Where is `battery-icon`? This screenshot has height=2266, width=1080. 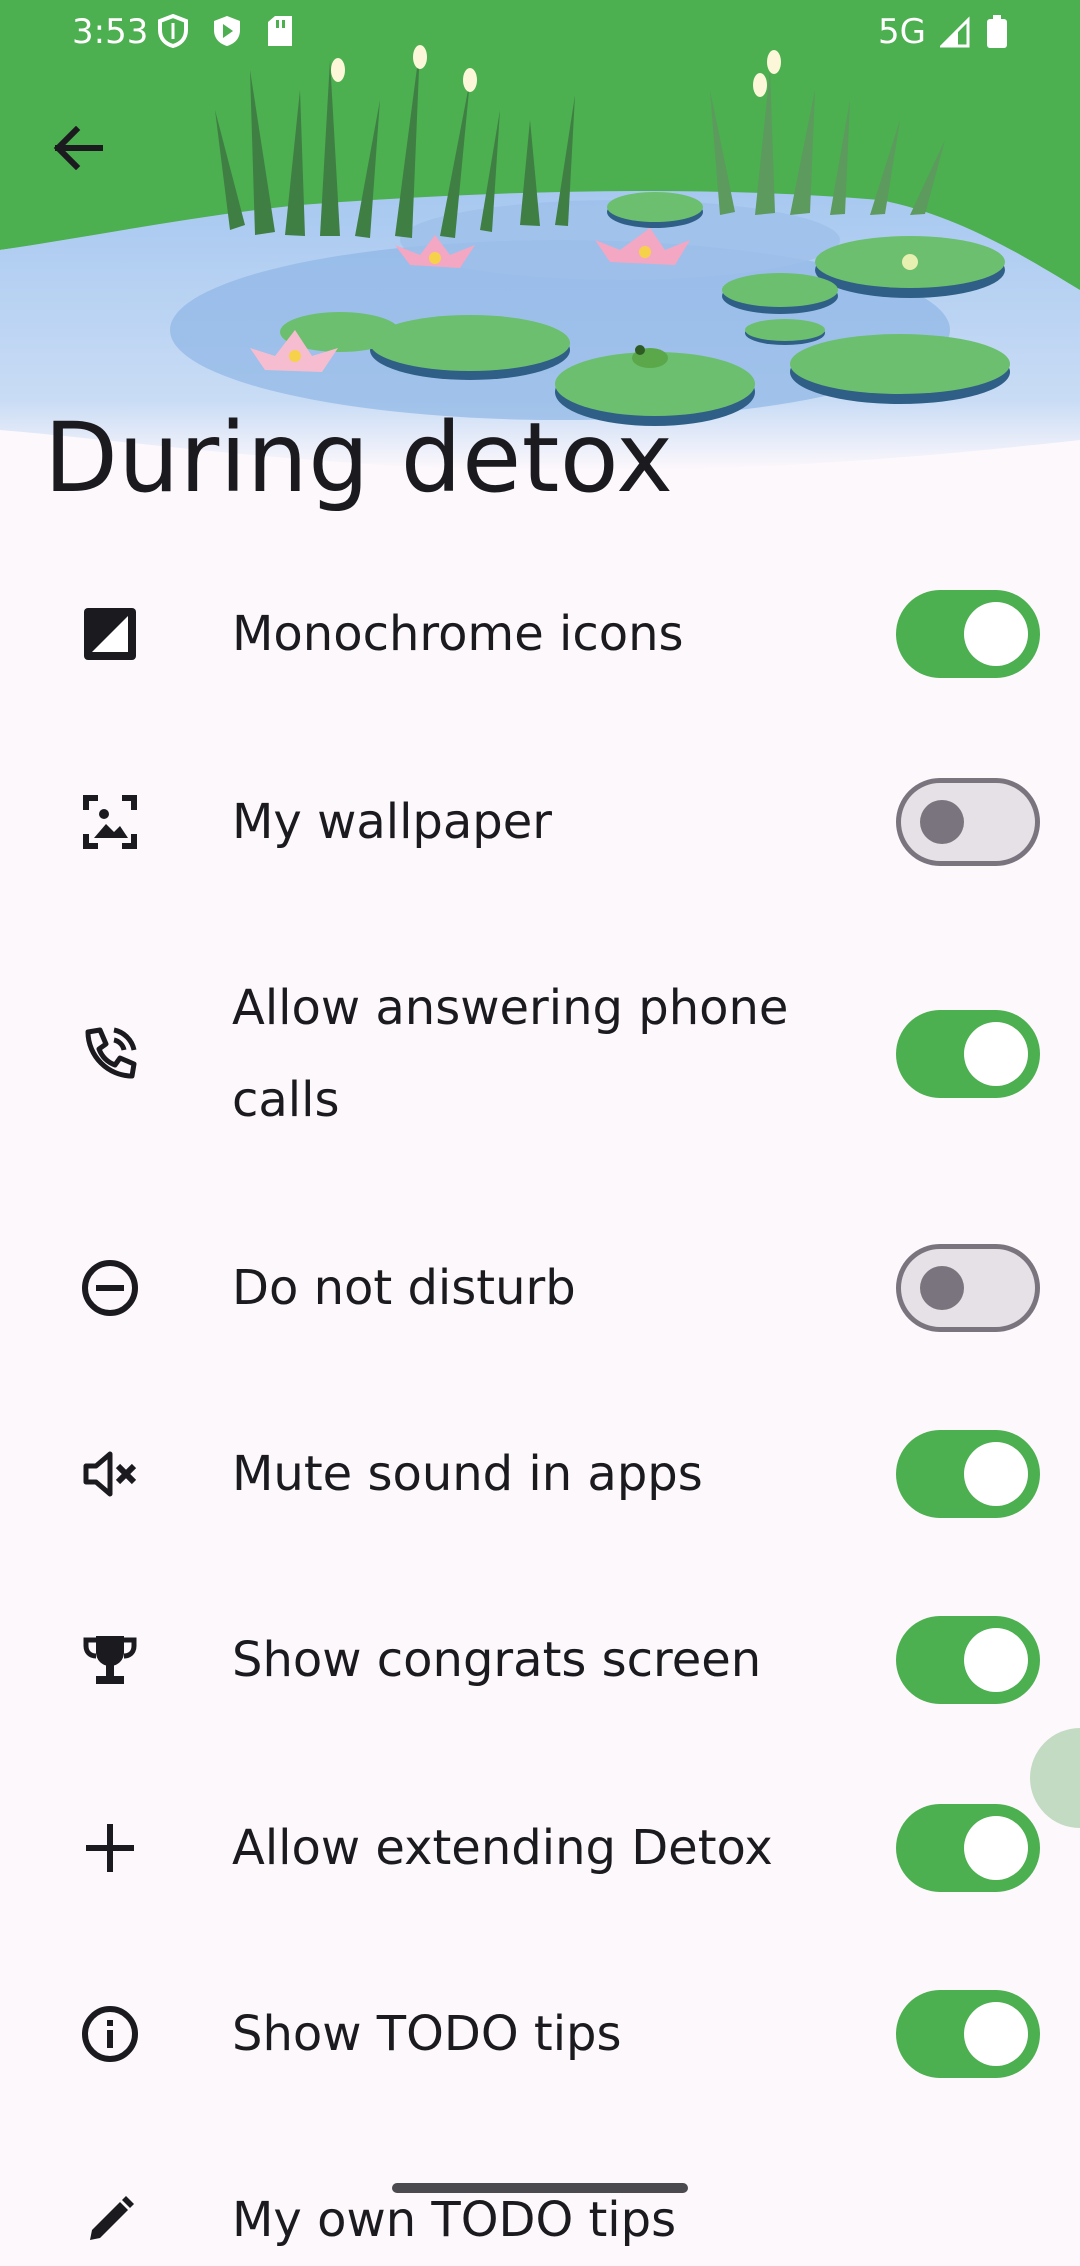
battery-icon is located at coordinates (997, 31).